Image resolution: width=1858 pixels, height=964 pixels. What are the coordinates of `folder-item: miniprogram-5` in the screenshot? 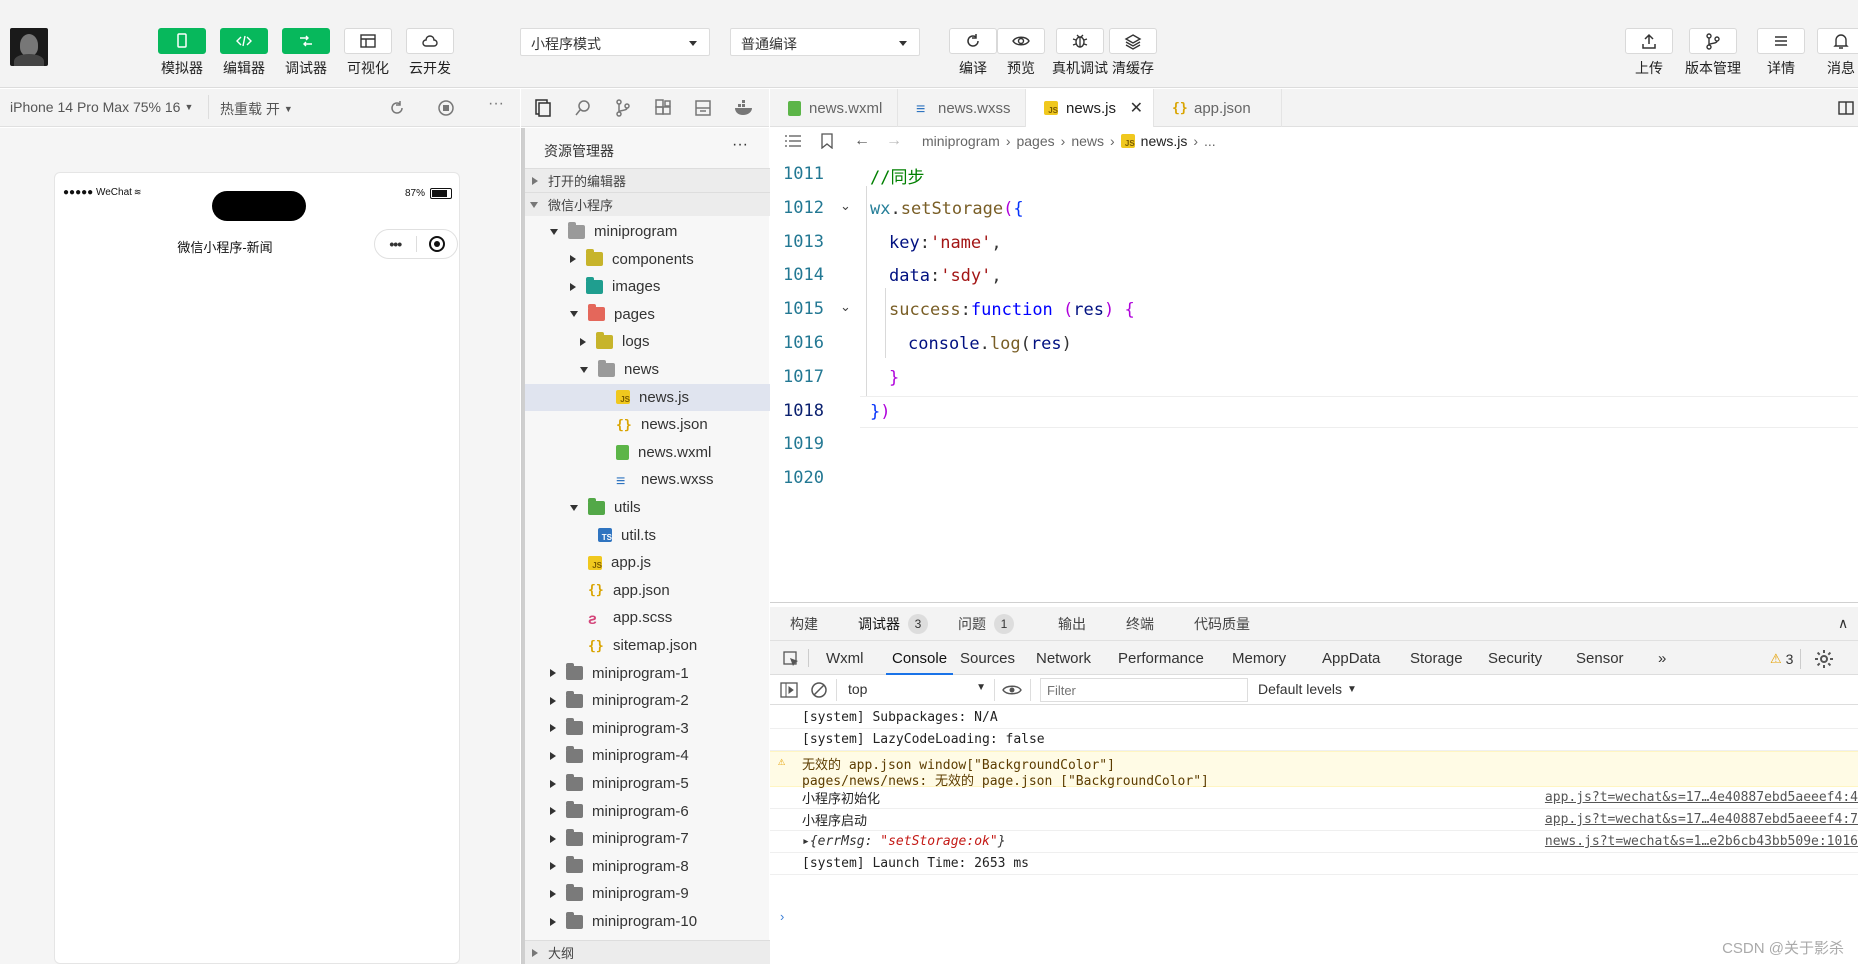 It's located at (646, 783).